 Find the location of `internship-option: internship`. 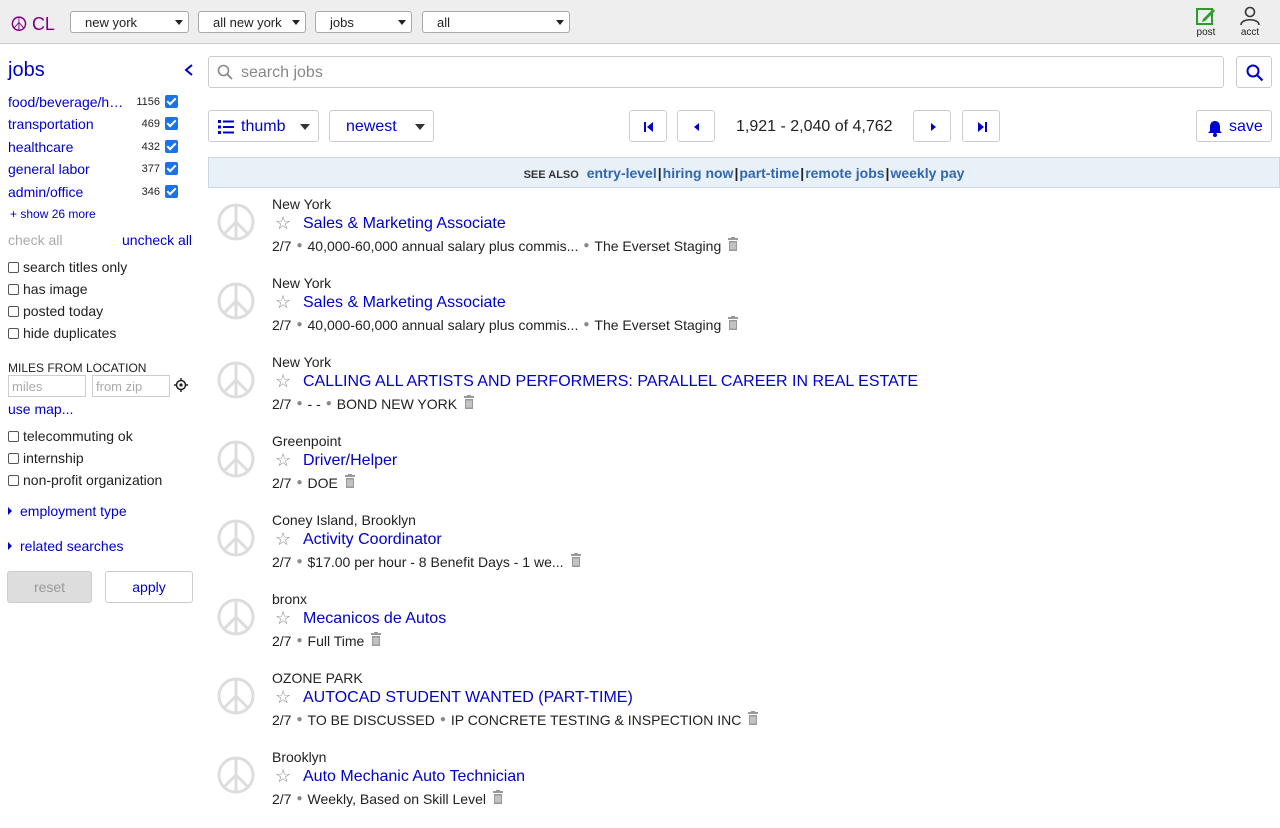

internship-option: internship is located at coordinates (46, 458).